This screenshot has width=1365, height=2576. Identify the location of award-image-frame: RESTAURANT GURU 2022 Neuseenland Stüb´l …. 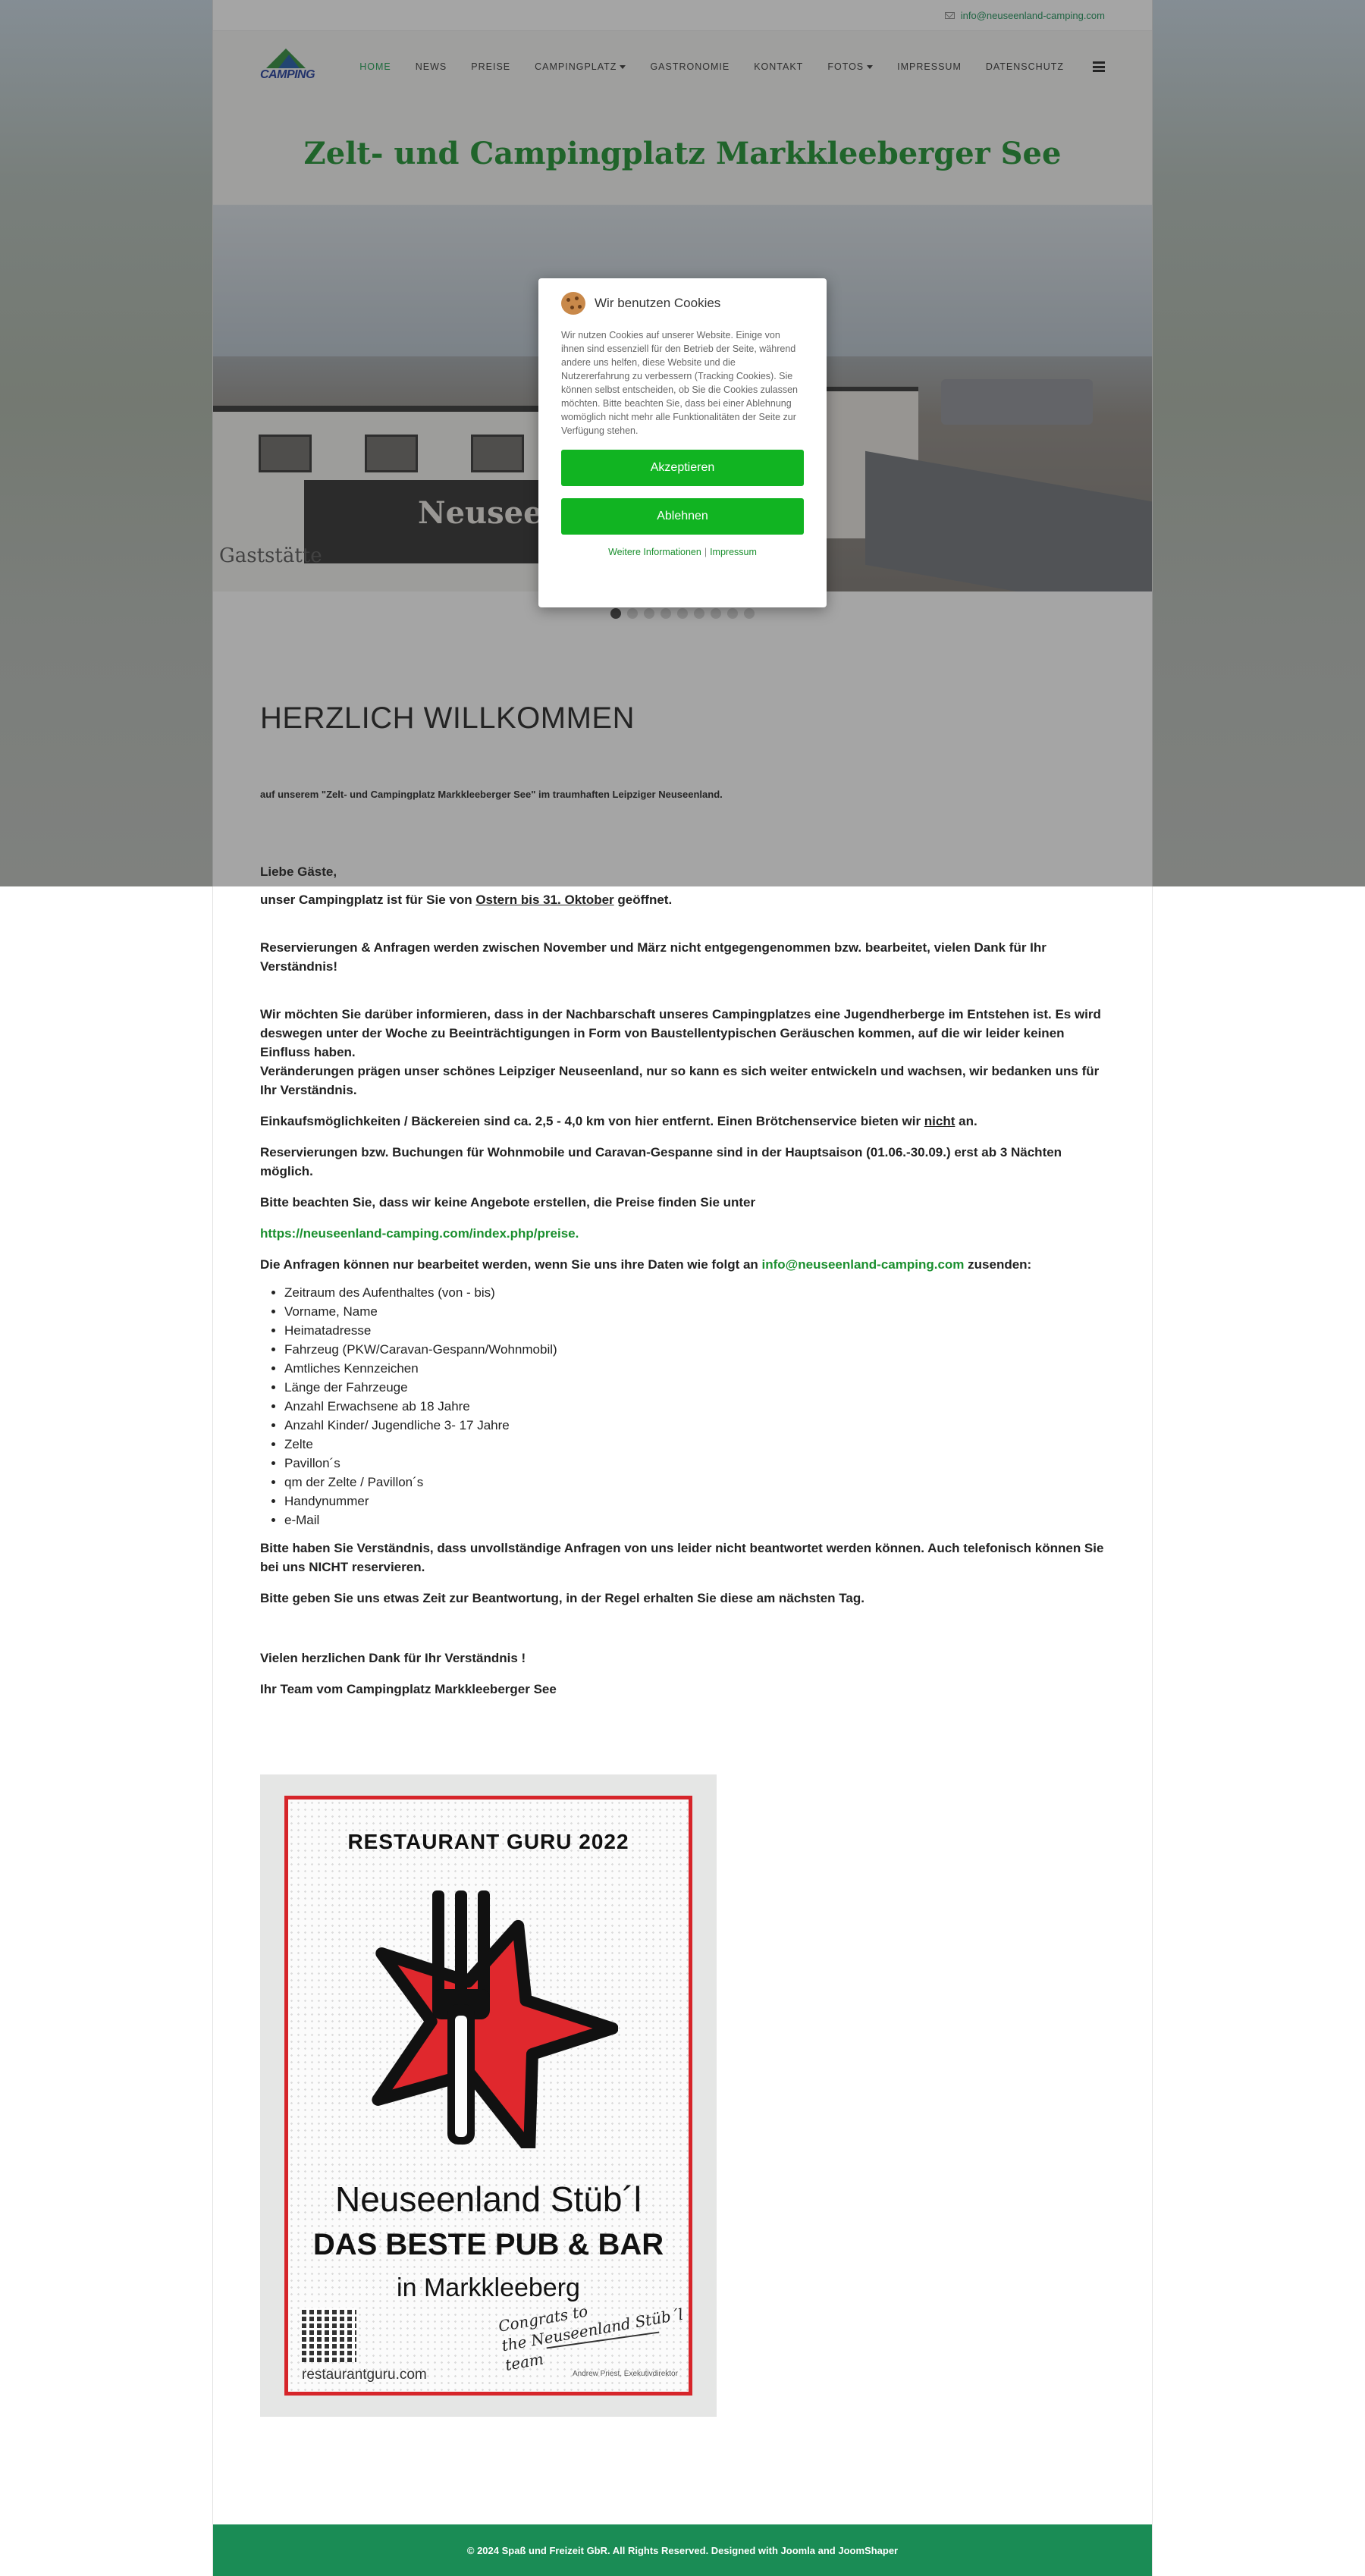
(488, 2095).